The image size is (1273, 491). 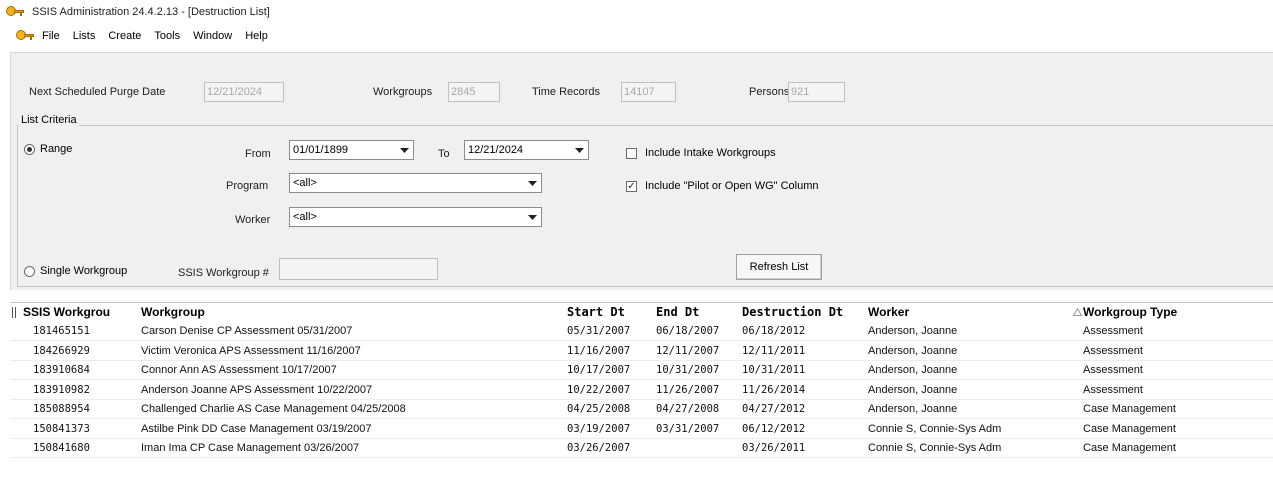 I want to click on menu-lists: Lists, so click(x=84, y=36).